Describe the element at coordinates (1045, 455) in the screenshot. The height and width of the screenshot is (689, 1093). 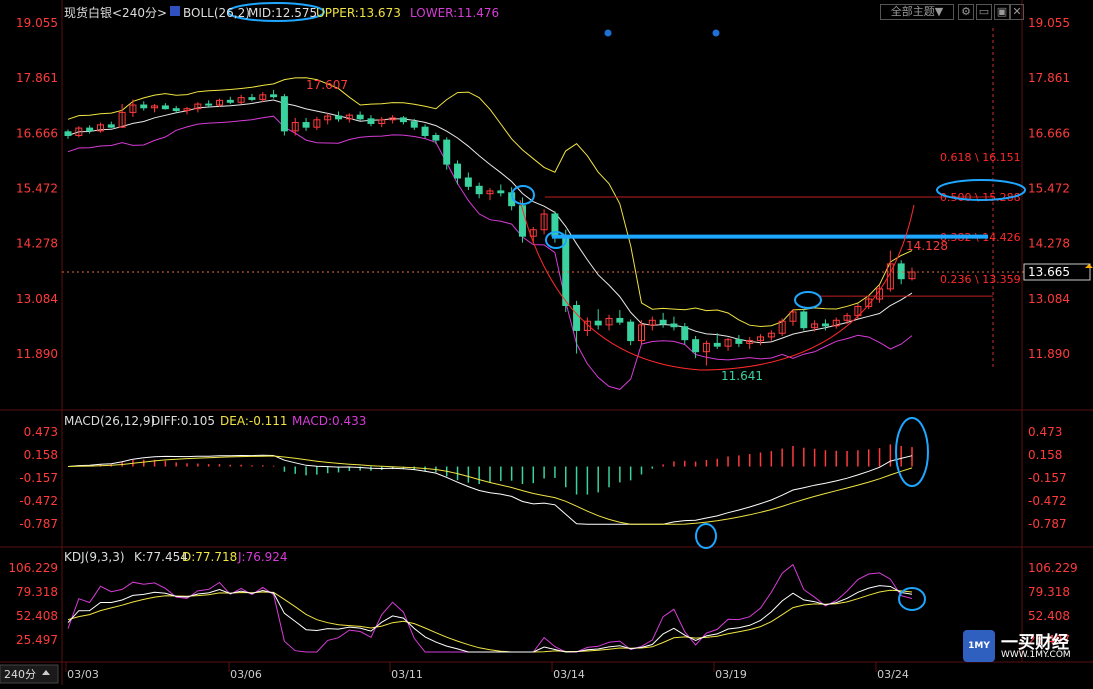
I see `macd-axis-label-right: 0.158` at that location.